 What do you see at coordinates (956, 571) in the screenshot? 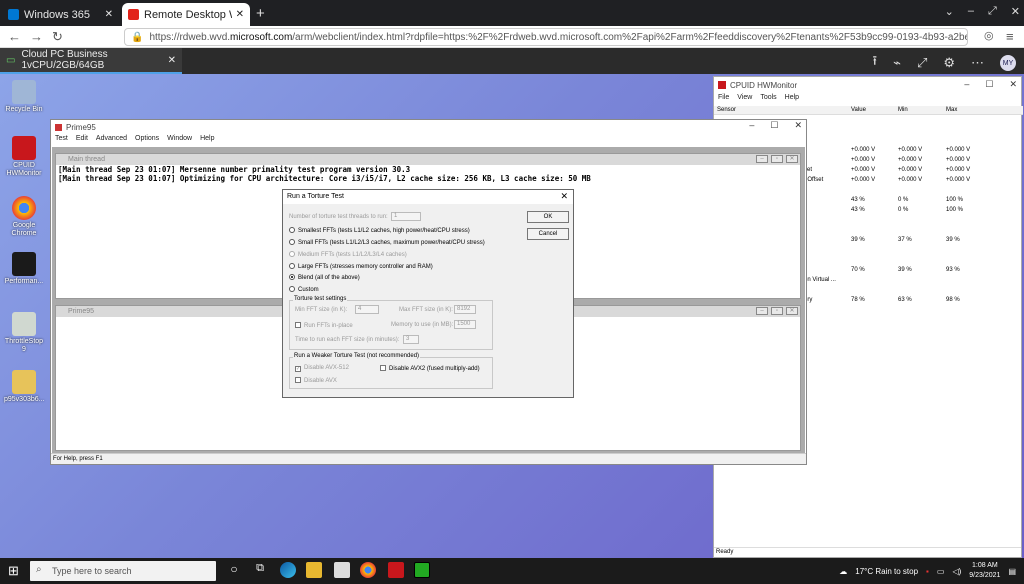
I see `volume-icon: ◁)` at bounding box center [956, 571].